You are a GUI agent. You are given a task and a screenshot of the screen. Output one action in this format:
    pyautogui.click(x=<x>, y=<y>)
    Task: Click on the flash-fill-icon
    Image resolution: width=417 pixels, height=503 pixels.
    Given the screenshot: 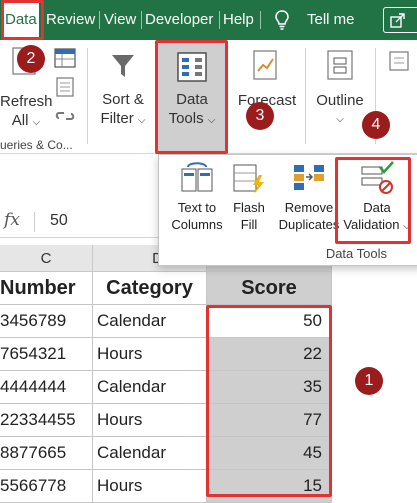 What is the action you would take?
    pyautogui.click(x=248, y=179)
    